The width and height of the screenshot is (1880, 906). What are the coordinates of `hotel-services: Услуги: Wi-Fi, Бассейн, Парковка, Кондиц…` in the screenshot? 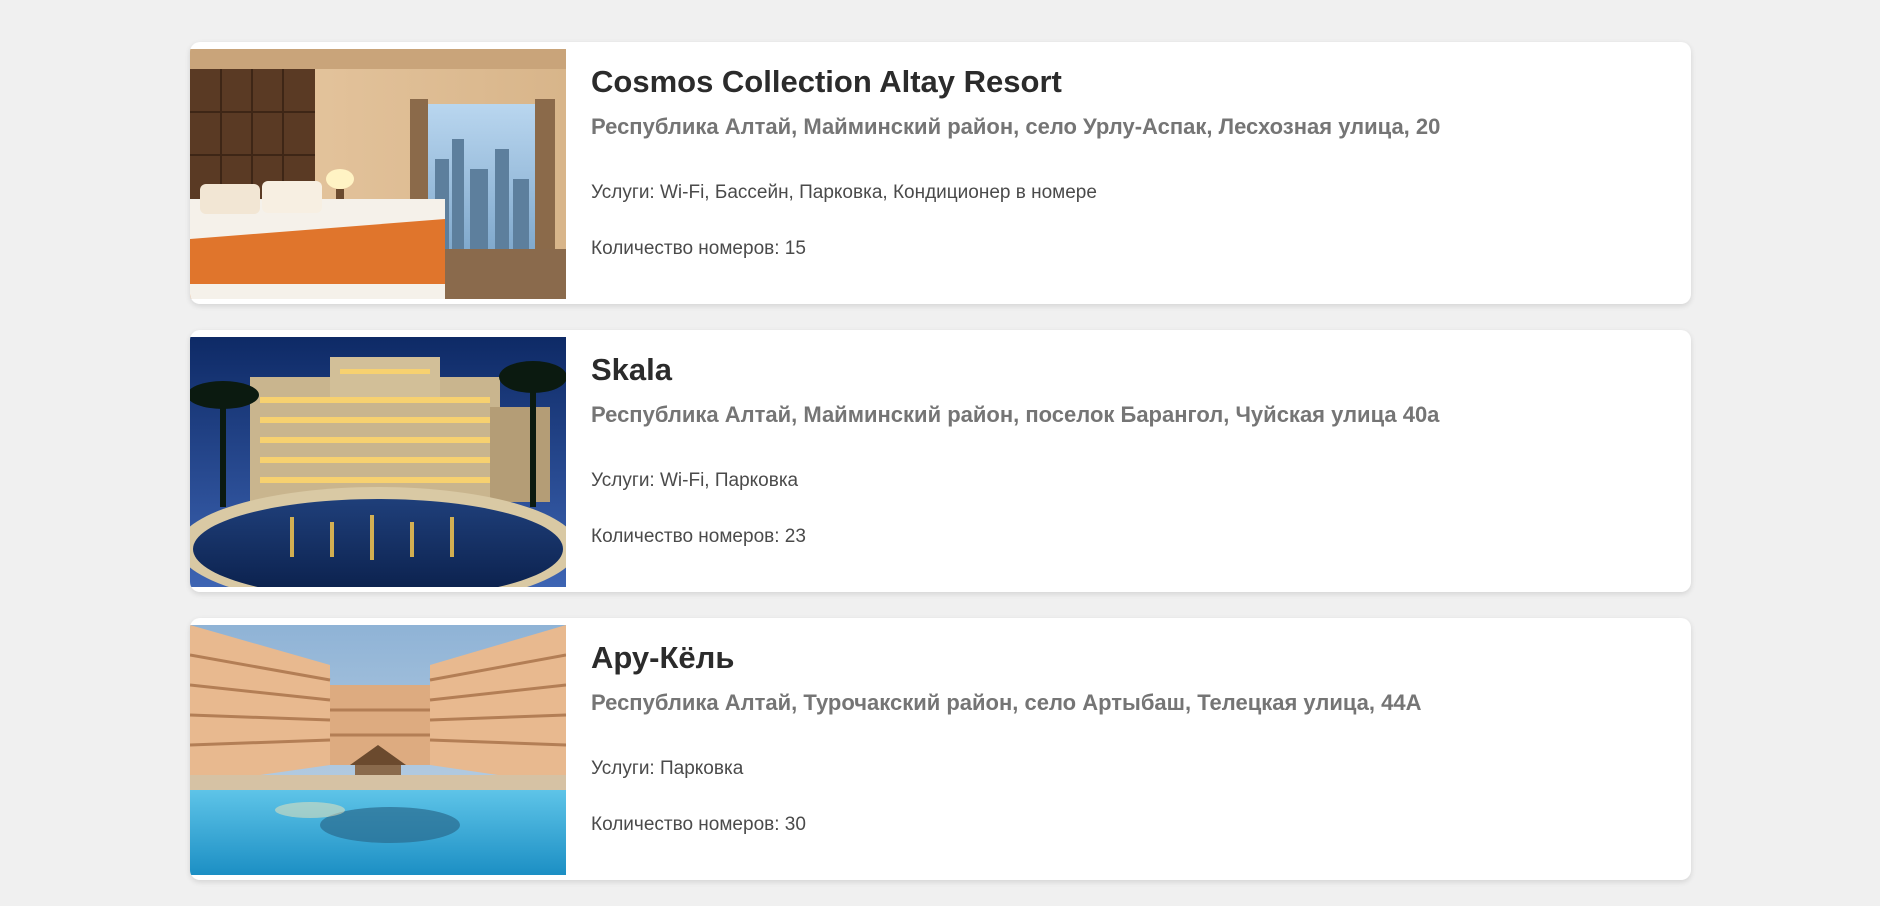 It's located at (844, 192).